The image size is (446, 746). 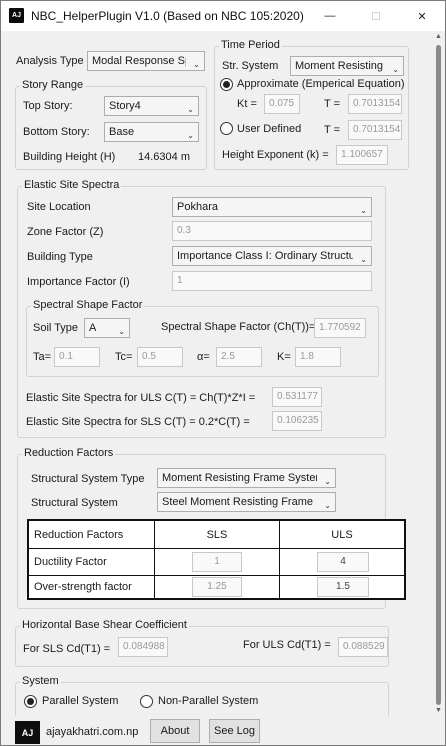 I want to click on t-label-user: T =, so click(x=332, y=130).